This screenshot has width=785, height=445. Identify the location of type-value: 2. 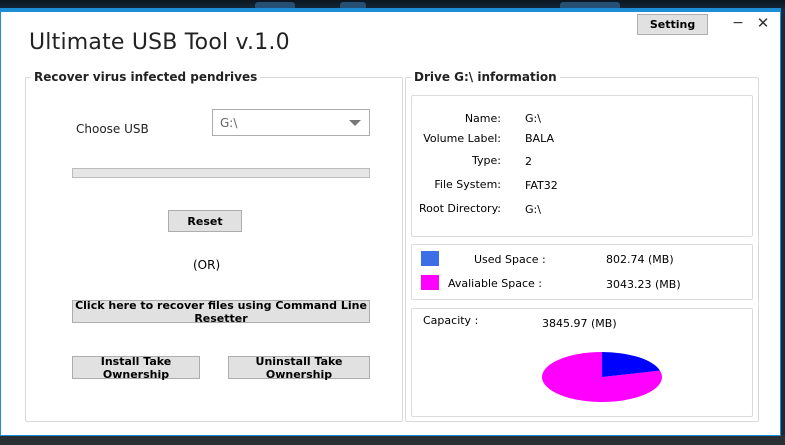
(528, 161).